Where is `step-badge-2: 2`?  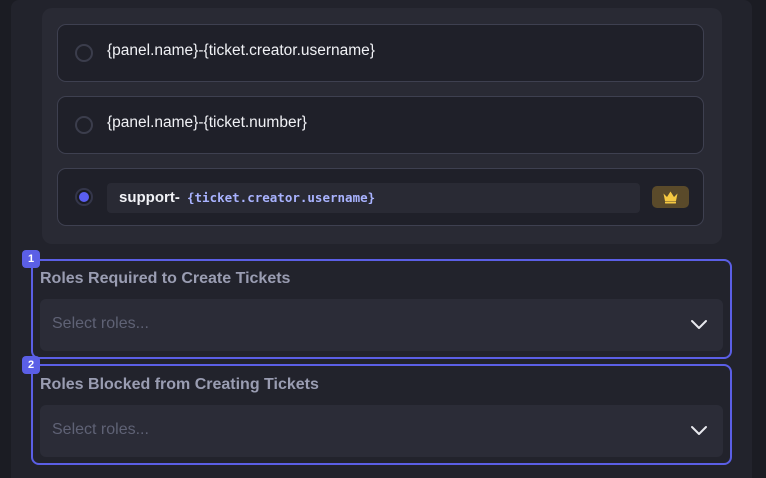
step-badge-2: 2 is located at coordinates (31, 365).